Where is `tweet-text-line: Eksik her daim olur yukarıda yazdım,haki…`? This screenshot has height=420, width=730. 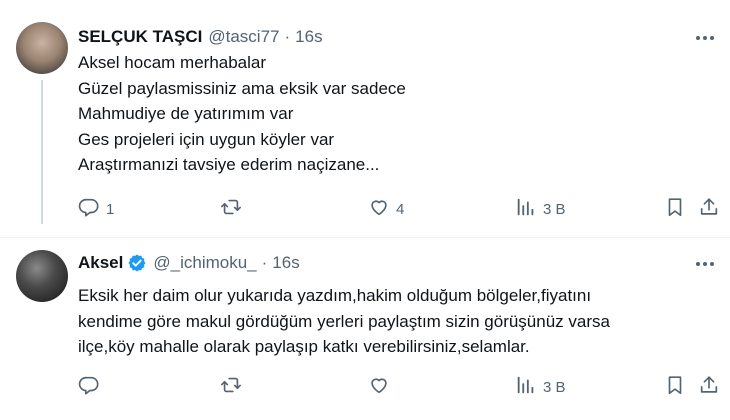
tweet-text-line: Eksik her daim olur yukarıda yazdım,haki… is located at coordinates (335, 295).